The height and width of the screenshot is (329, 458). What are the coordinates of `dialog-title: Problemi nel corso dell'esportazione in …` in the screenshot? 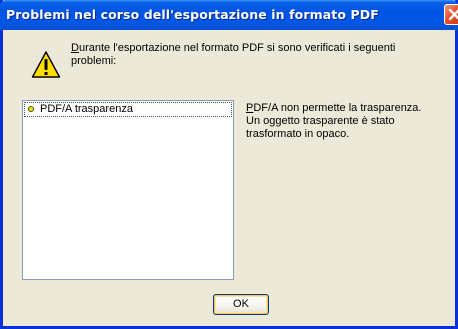 It's located at (192, 14).